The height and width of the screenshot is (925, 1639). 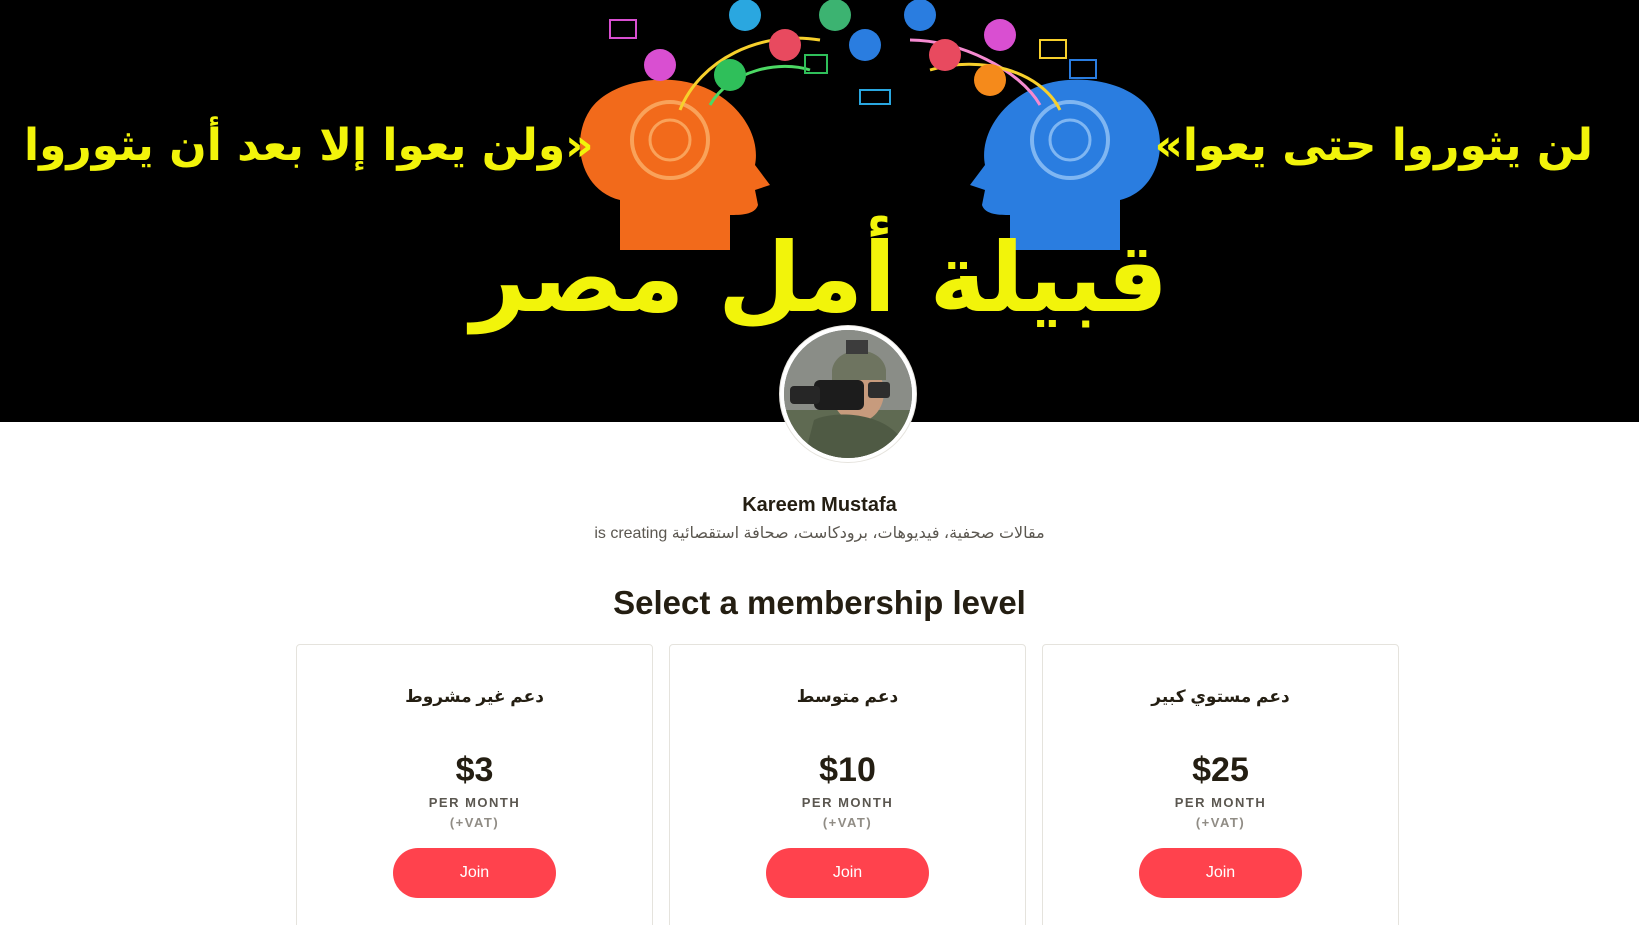 What do you see at coordinates (847, 770) in the screenshot?
I see `tier-price: $10` at bounding box center [847, 770].